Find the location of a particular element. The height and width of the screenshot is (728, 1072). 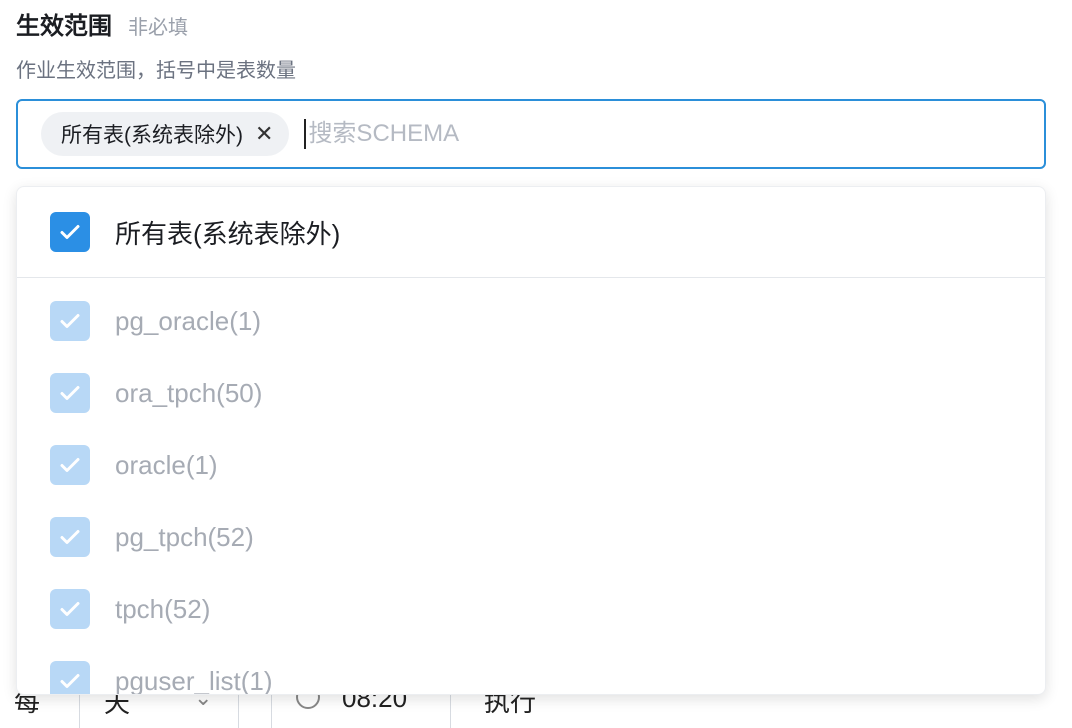

selected-tag: 所有表(系统表除外) ✕ is located at coordinates (165, 134).